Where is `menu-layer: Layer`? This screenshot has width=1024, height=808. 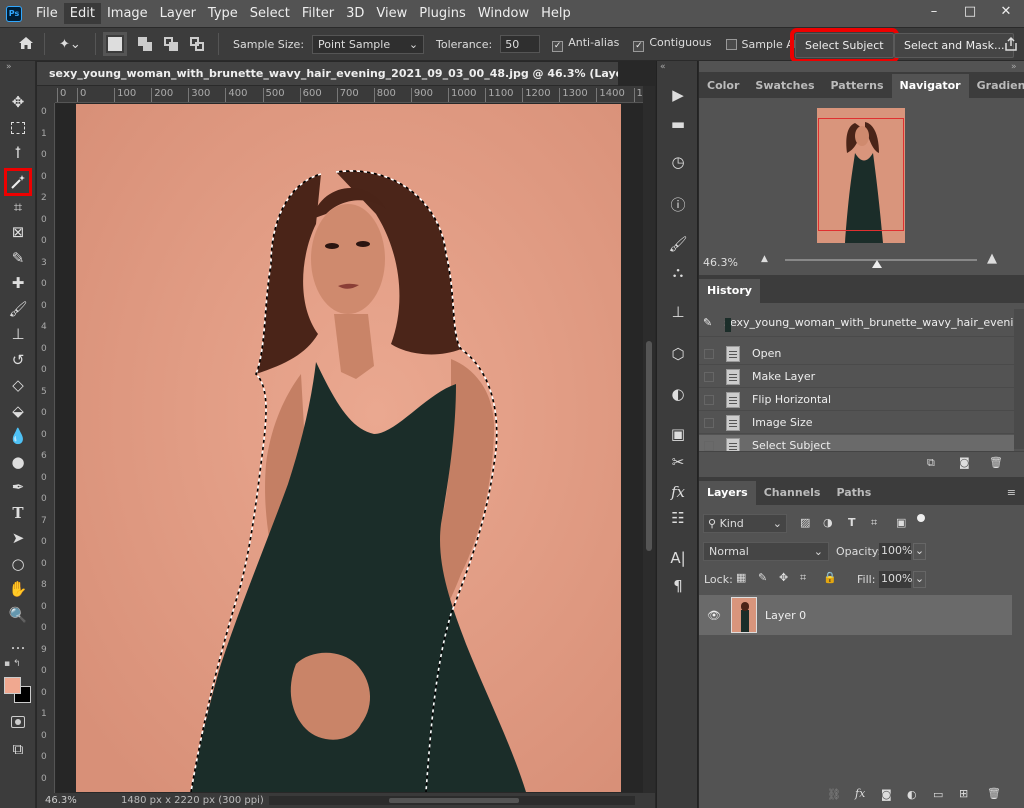 menu-layer: Layer is located at coordinates (178, 13).